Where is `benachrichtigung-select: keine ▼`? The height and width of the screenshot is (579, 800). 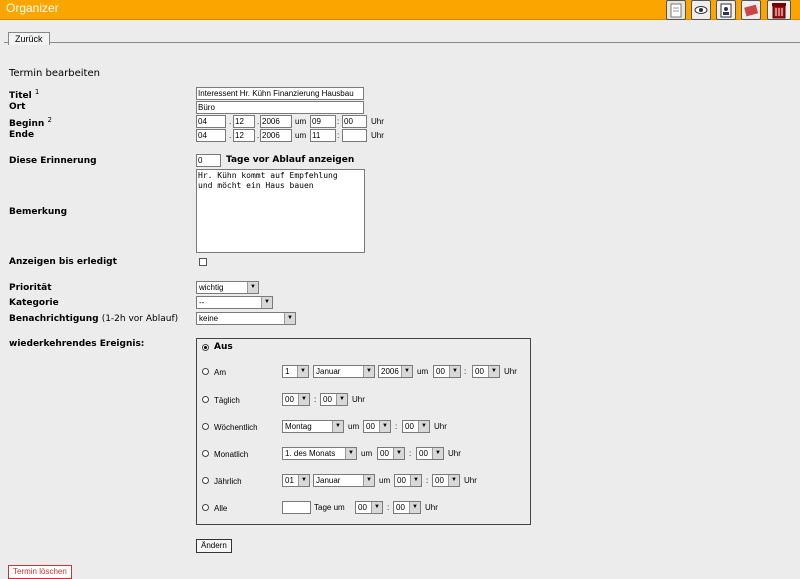 benachrichtigung-select: keine ▼ is located at coordinates (246, 318).